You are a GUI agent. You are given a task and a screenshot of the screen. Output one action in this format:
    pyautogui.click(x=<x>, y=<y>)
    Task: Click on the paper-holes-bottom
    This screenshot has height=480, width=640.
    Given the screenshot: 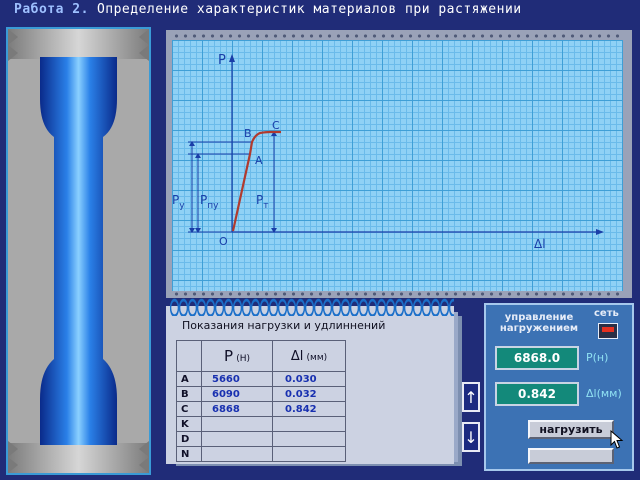 What is the action you would take?
    pyautogui.click(x=397, y=294)
    